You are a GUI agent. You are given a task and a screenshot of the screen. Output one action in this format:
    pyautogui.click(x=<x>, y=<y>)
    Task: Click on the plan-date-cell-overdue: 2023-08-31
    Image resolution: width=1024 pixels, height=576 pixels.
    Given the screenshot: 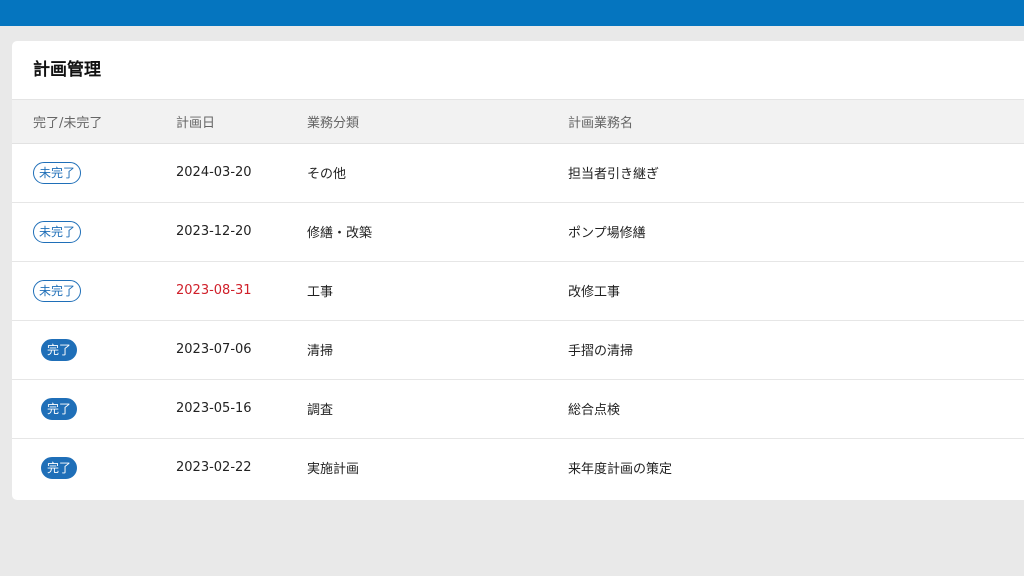 What is the action you would take?
    pyautogui.click(x=241, y=290)
    